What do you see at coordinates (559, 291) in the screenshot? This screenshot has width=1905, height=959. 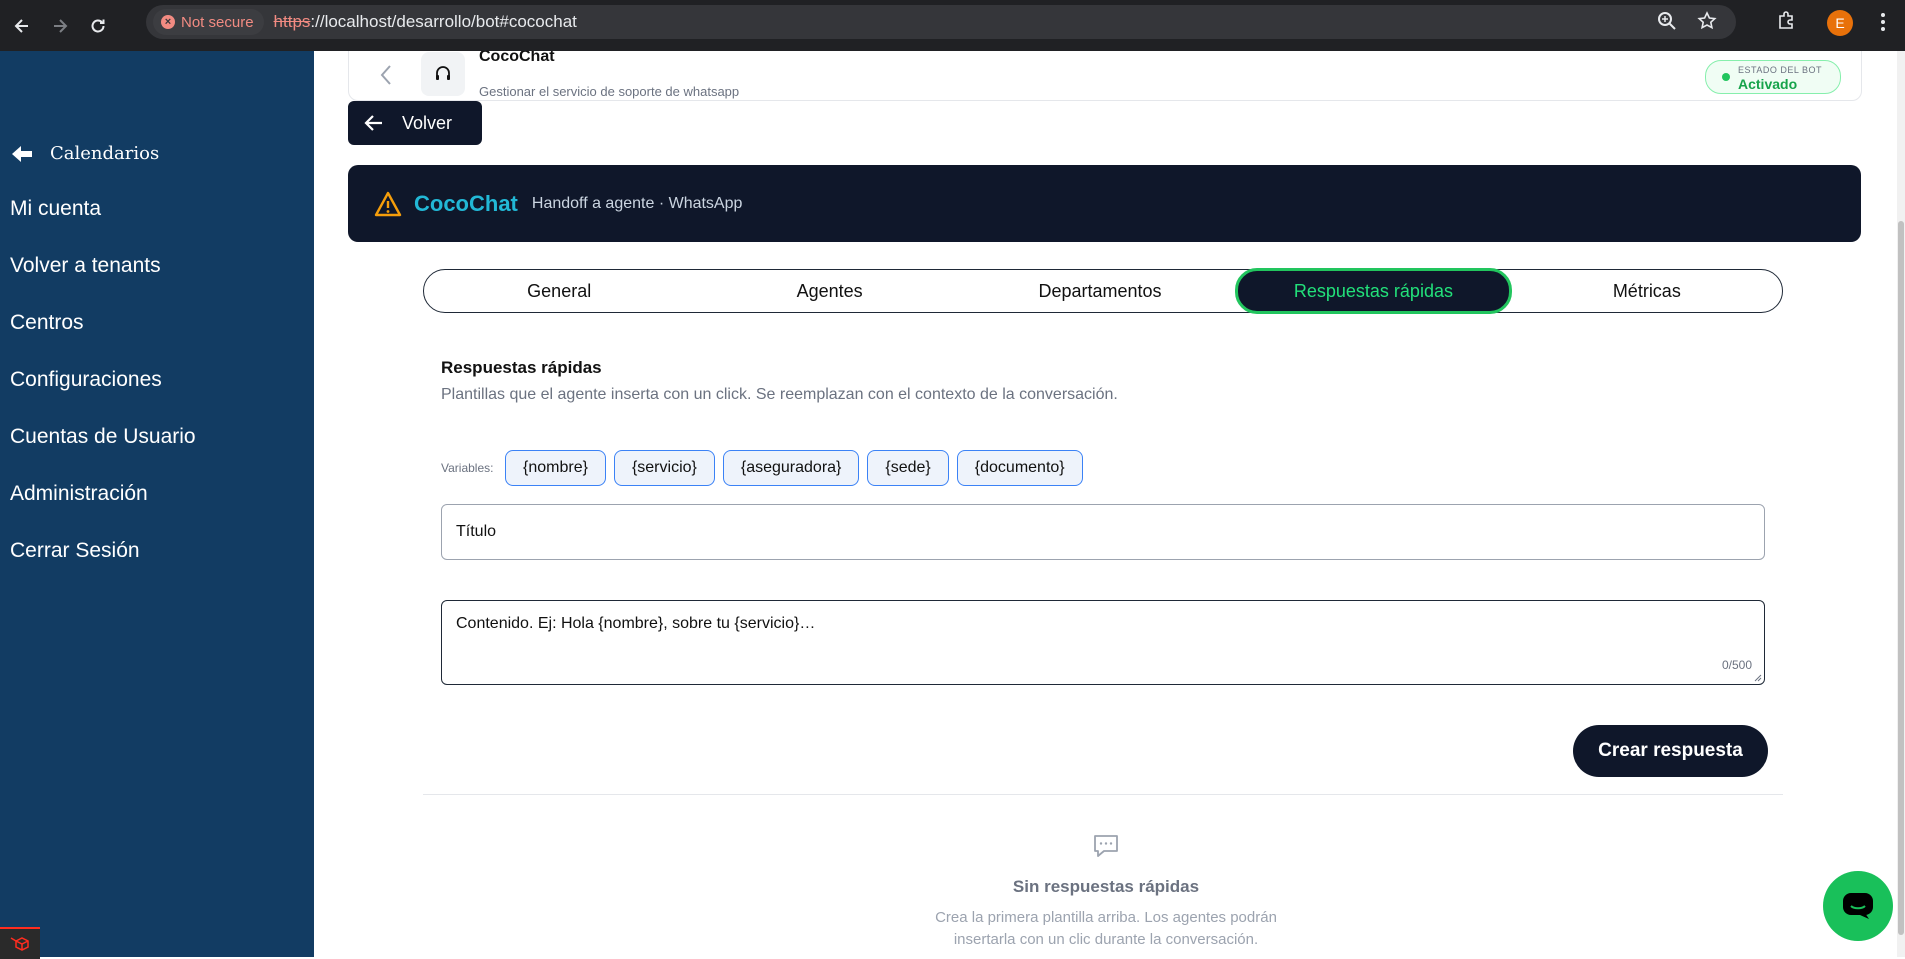 I see `tab-general: General` at bounding box center [559, 291].